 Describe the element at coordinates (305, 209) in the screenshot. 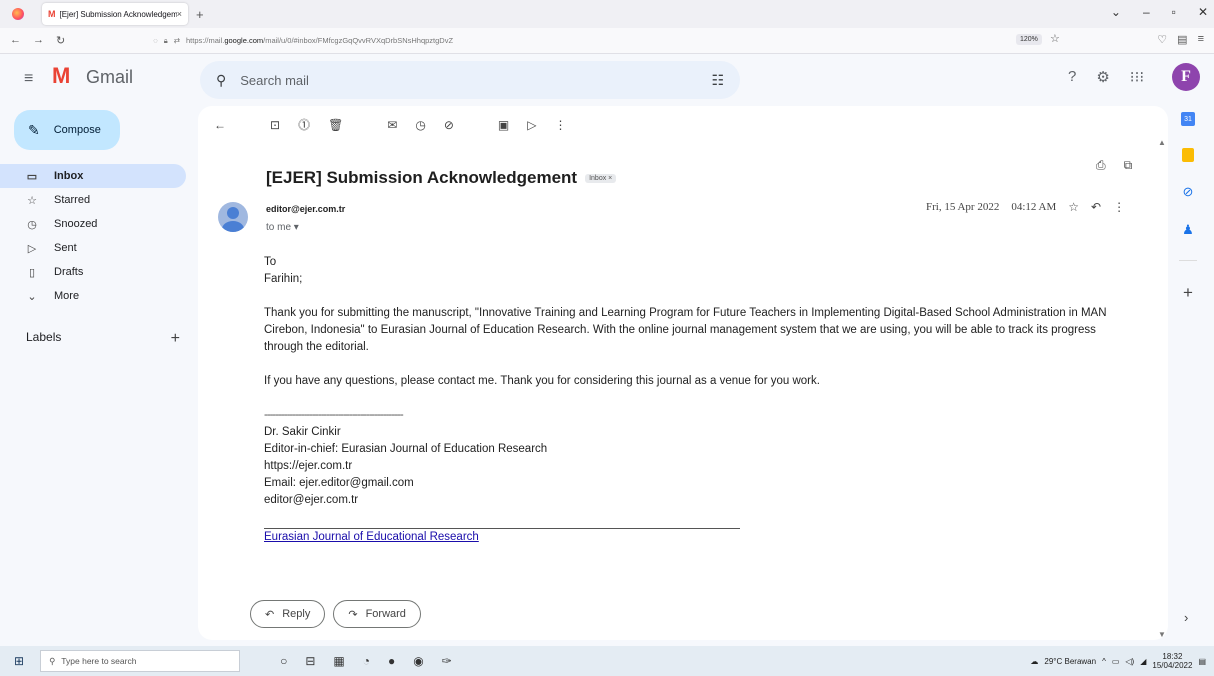

I see `sender-email: editor@ejer.com.tr` at that location.